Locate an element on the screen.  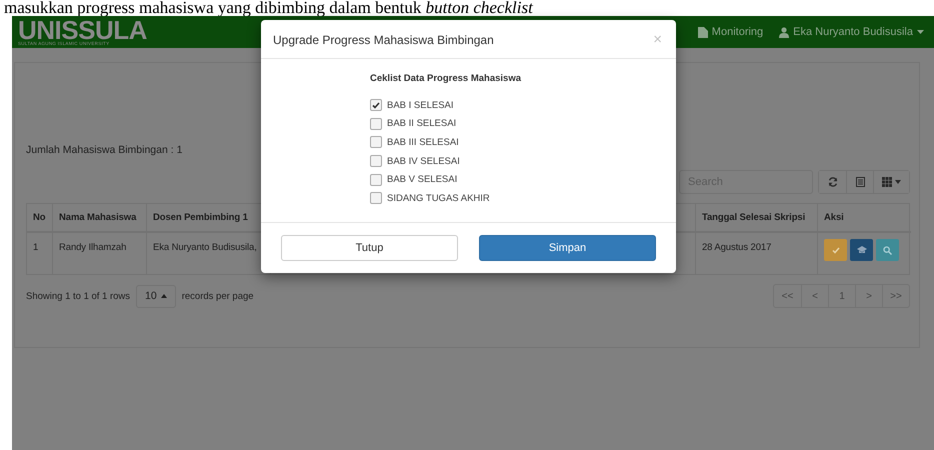
grid-icon is located at coordinates (887, 182).